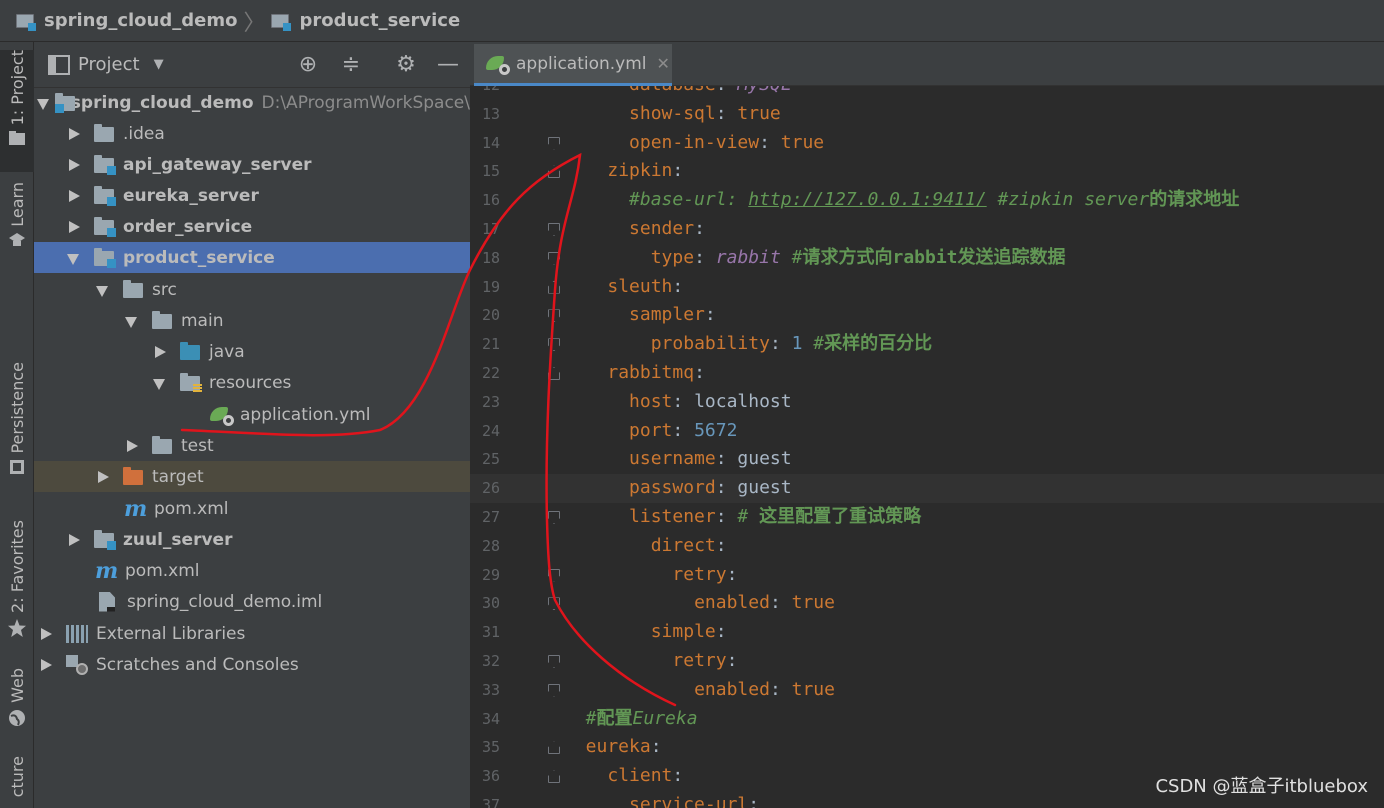  What do you see at coordinates (927, 459) in the screenshot?
I see `code-line: 25 username: guest` at bounding box center [927, 459].